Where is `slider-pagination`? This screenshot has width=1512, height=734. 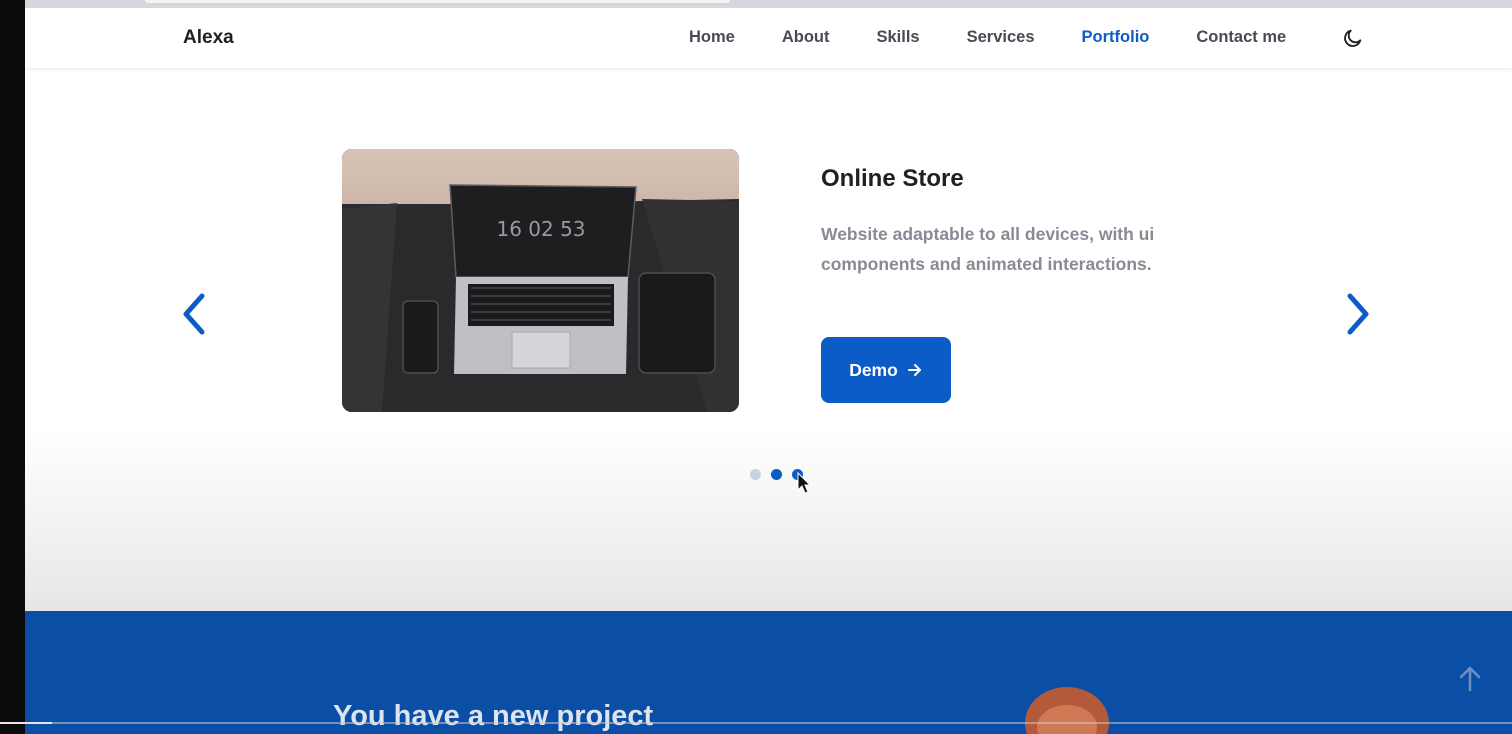 slider-pagination is located at coordinates (776, 474).